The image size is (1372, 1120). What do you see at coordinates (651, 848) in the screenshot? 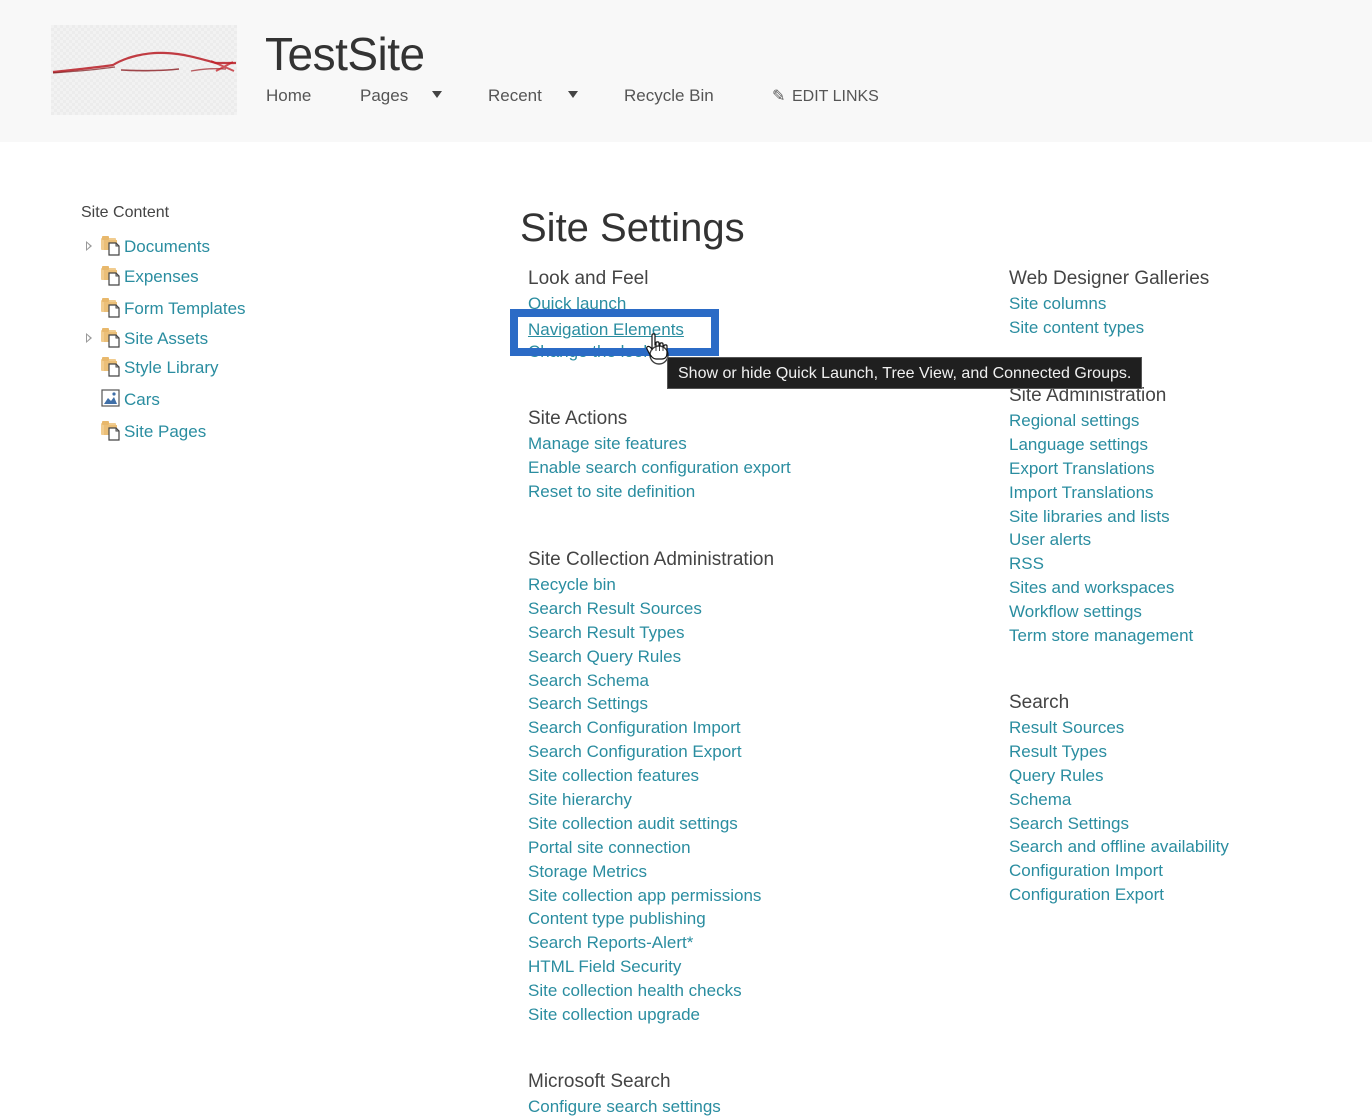
I see `link-portal-site-connection: Portal site connection` at bounding box center [651, 848].